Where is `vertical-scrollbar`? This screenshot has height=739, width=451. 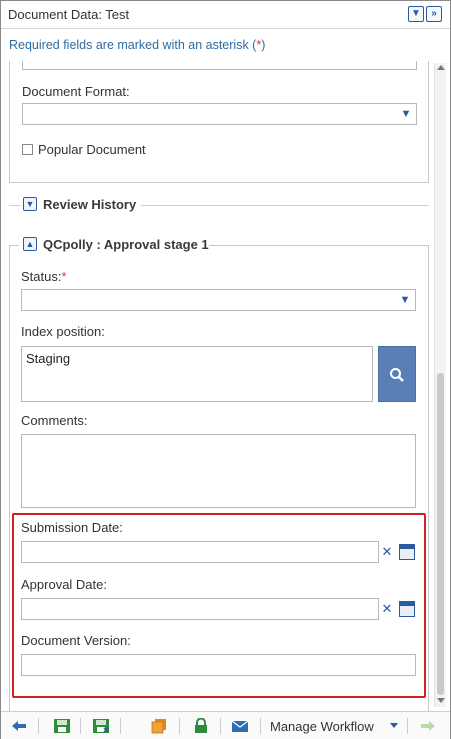 vertical-scrollbar is located at coordinates (440, 385).